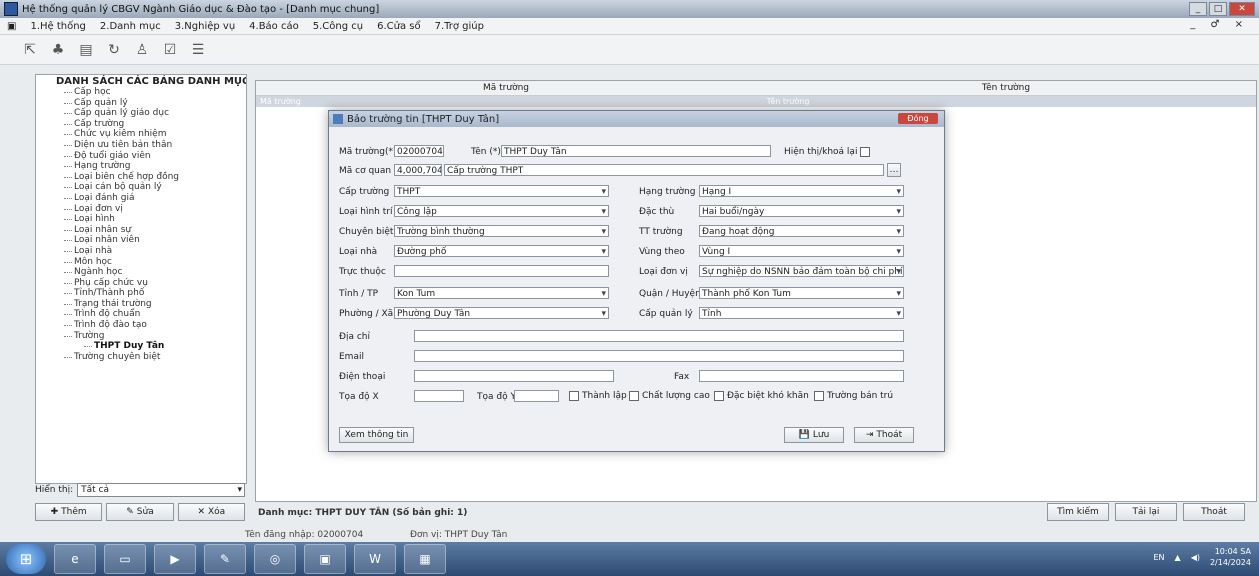  Describe the element at coordinates (141, 81) in the screenshot. I see `tree-root: DANH SÁCH CÁC BẢNG DANH MỤC` at that location.